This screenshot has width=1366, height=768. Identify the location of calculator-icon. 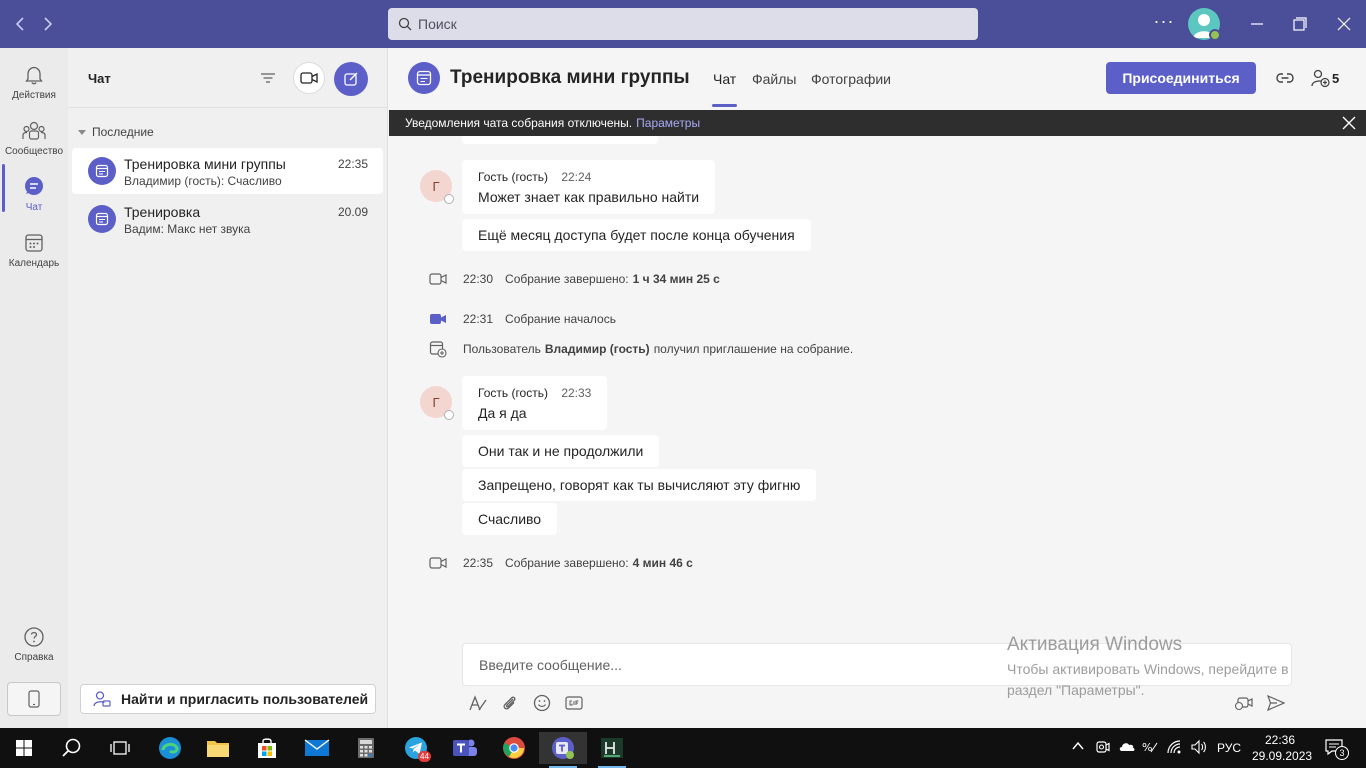
(366, 748).